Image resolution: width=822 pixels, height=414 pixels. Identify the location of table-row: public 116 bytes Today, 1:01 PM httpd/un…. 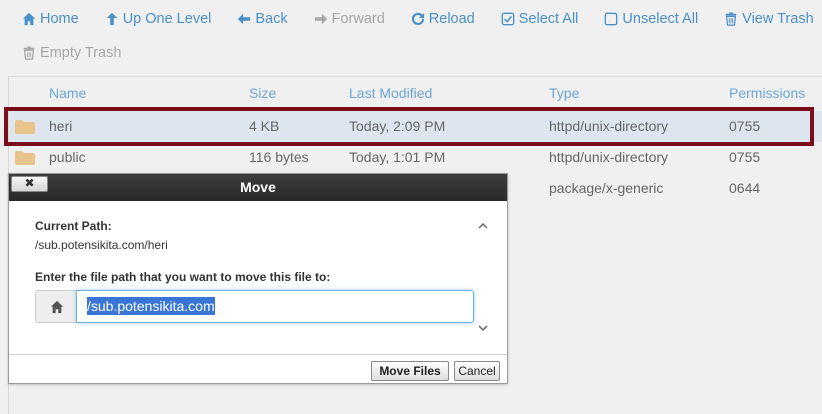
(415, 157).